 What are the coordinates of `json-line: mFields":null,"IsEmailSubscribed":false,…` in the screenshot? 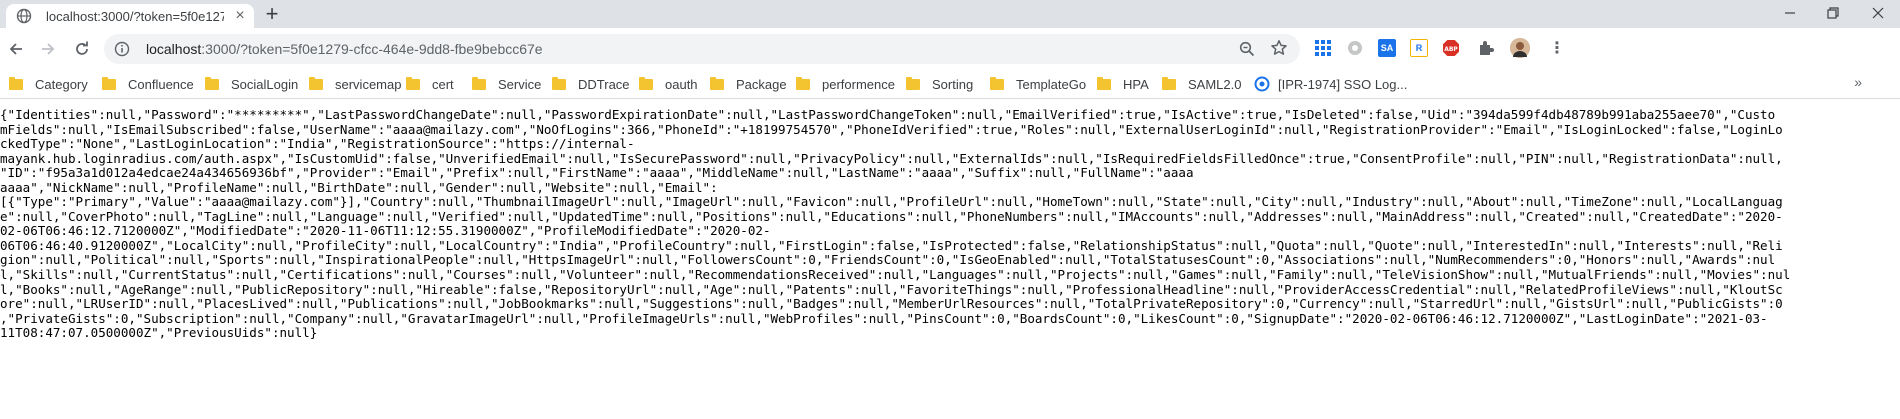 It's located at (891, 129).